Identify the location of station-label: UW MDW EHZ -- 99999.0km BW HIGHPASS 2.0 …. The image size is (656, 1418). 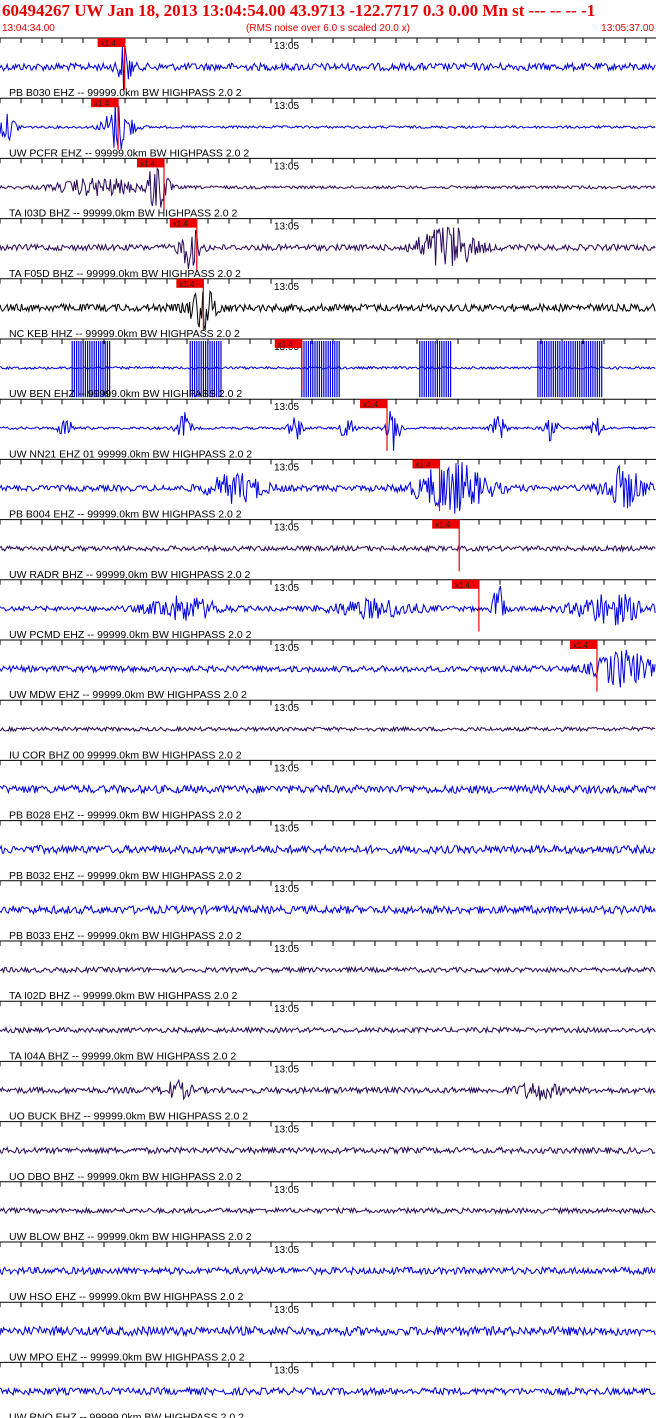
(128, 695).